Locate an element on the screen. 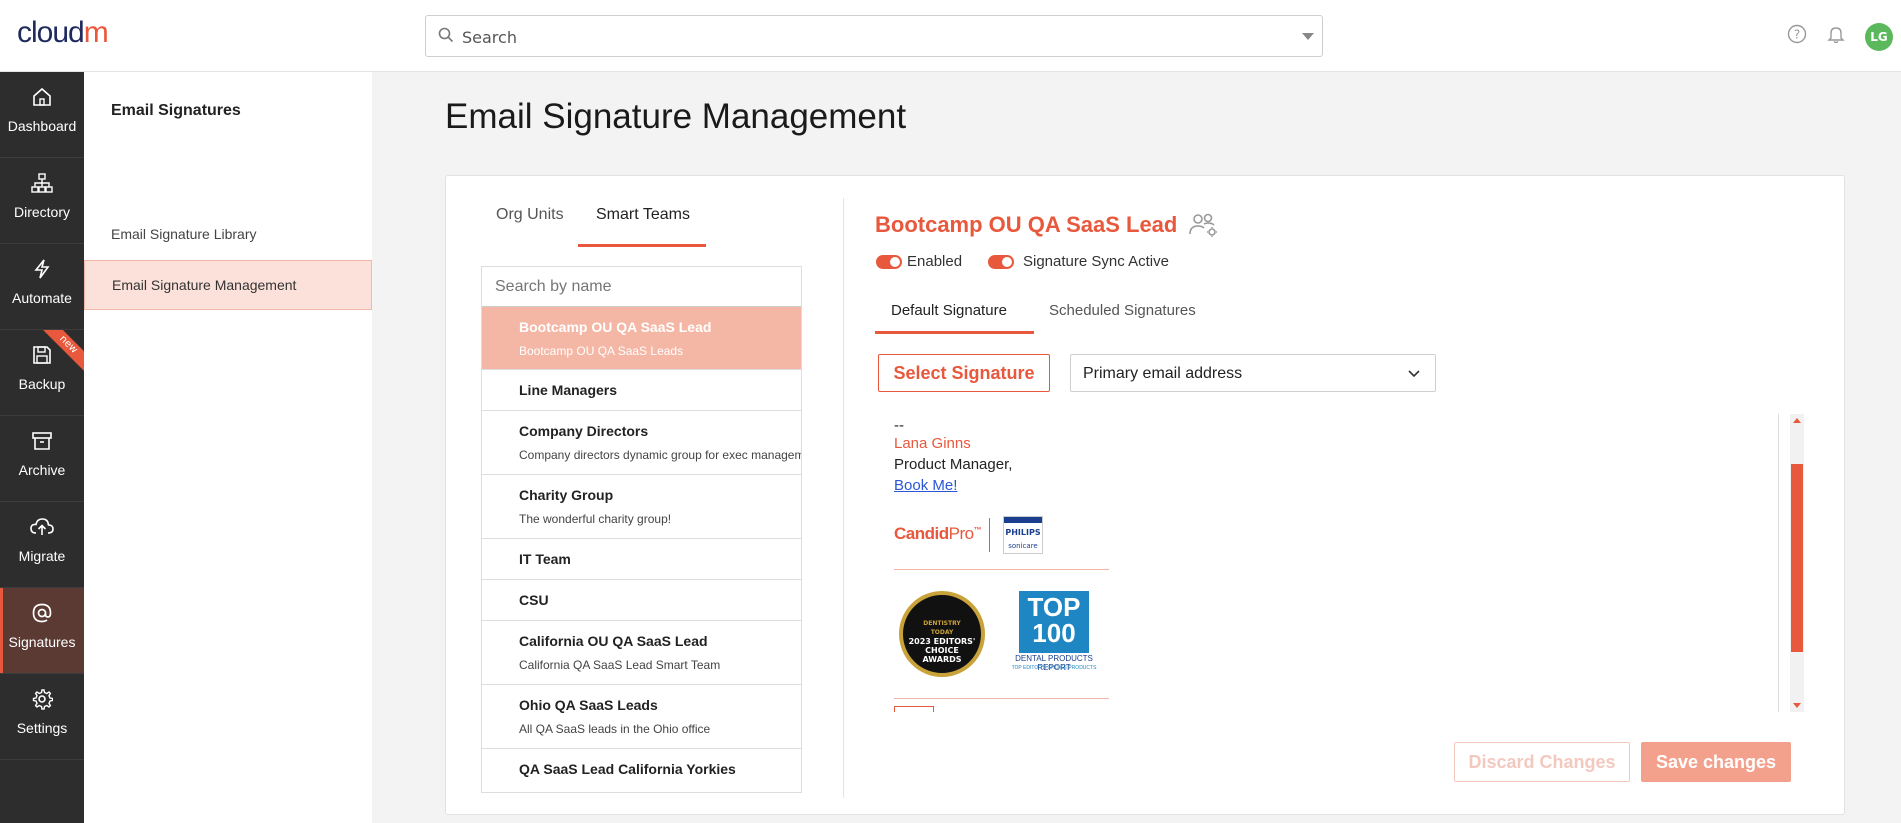 This screenshot has height=823, width=1901. email-address-select: Primary email address is located at coordinates (1253, 373).